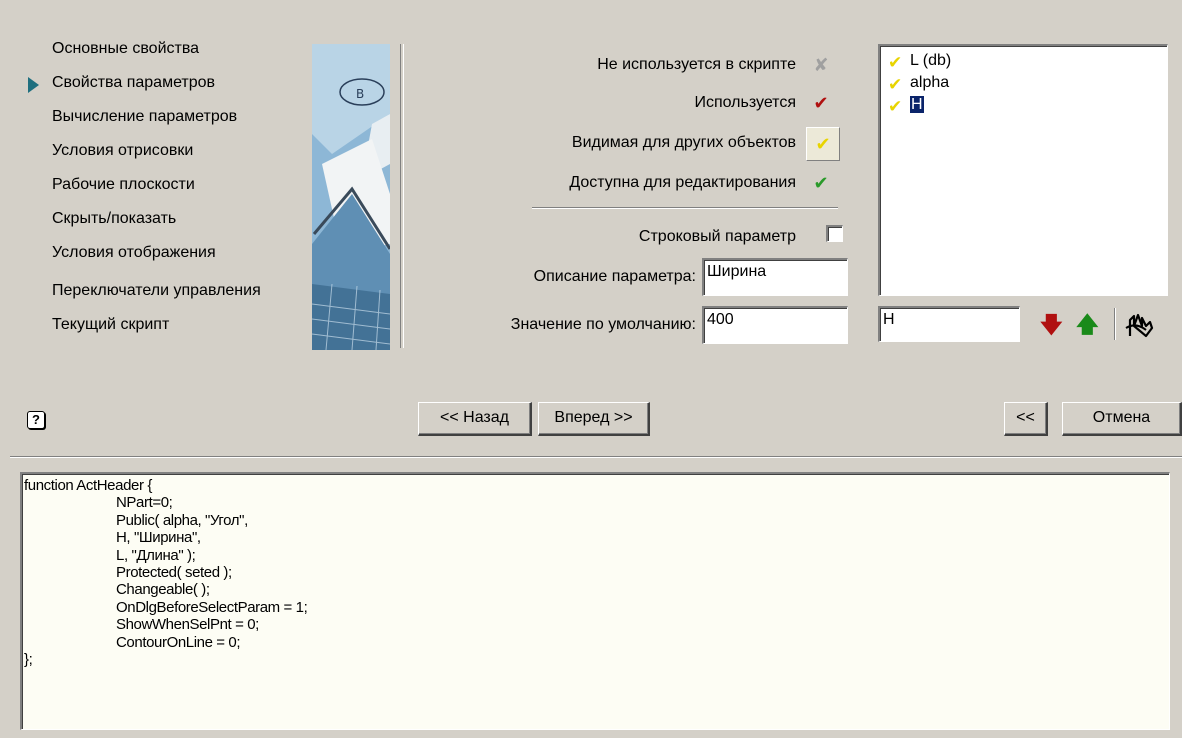 Image resolution: width=1182 pixels, height=738 pixels. Describe the element at coordinates (775, 325) in the screenshot. I see `default-value-input: 400` at that location.